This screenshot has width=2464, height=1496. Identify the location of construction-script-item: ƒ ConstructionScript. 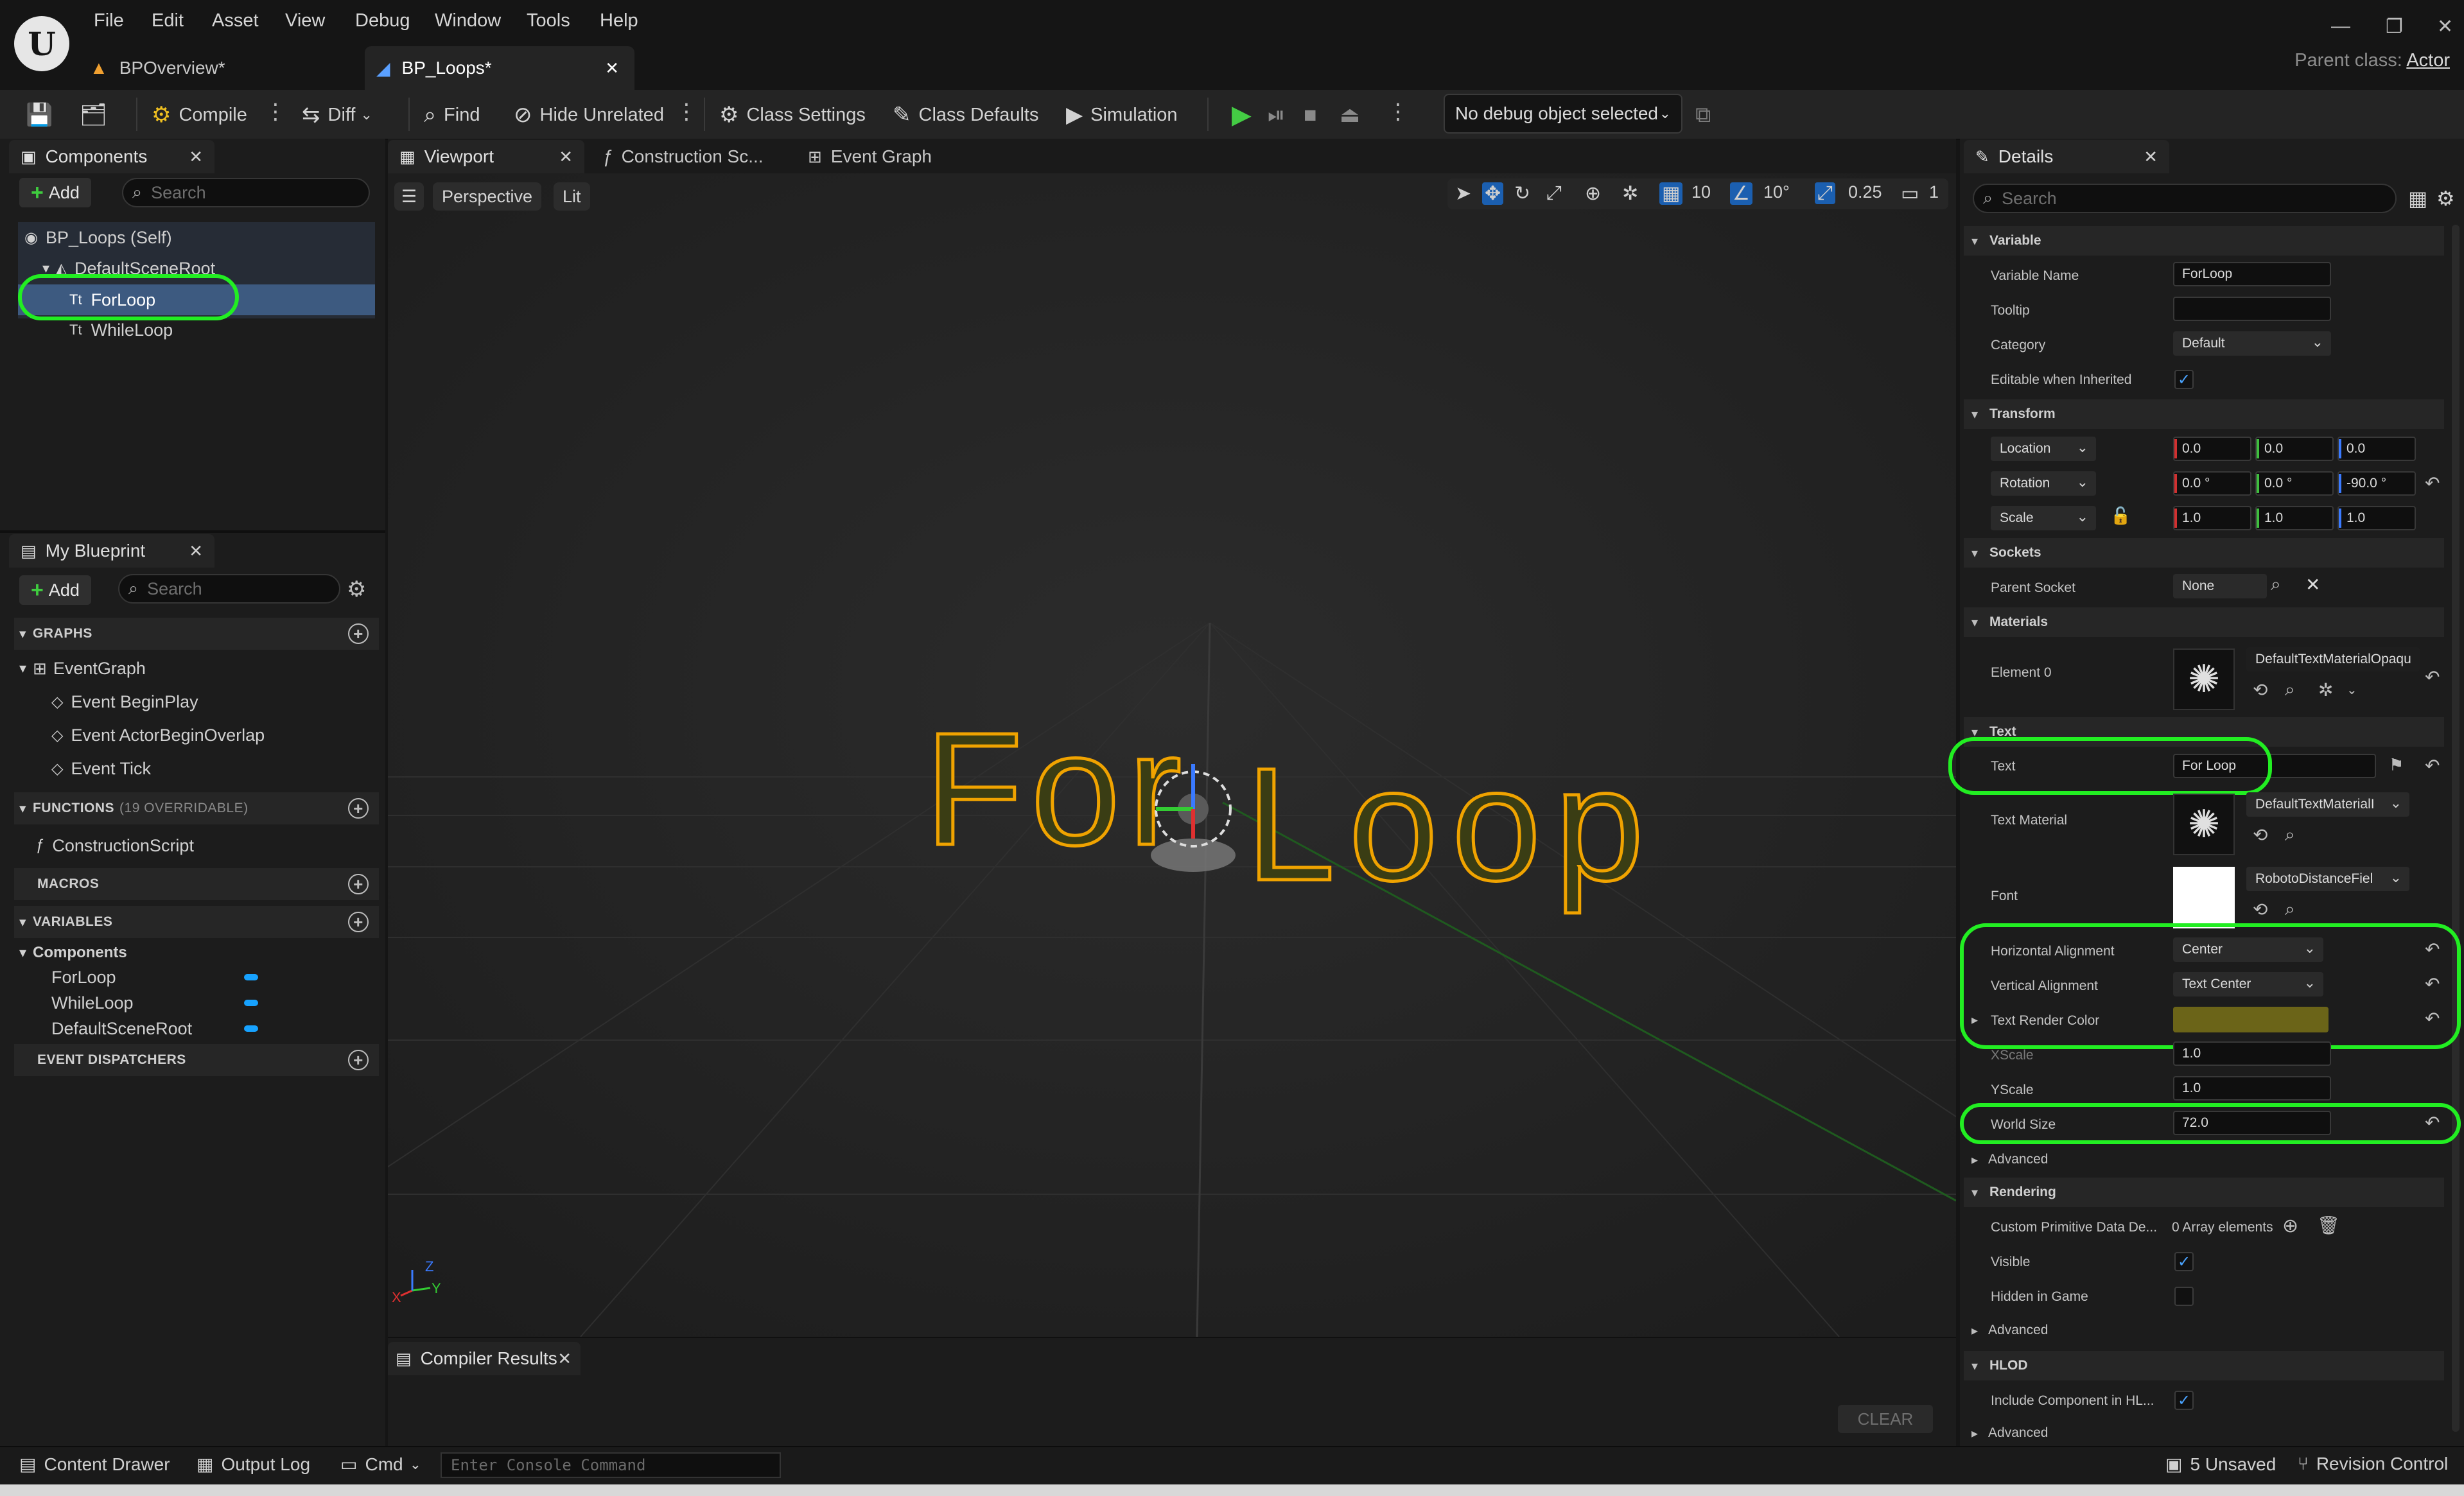
(115, 845).